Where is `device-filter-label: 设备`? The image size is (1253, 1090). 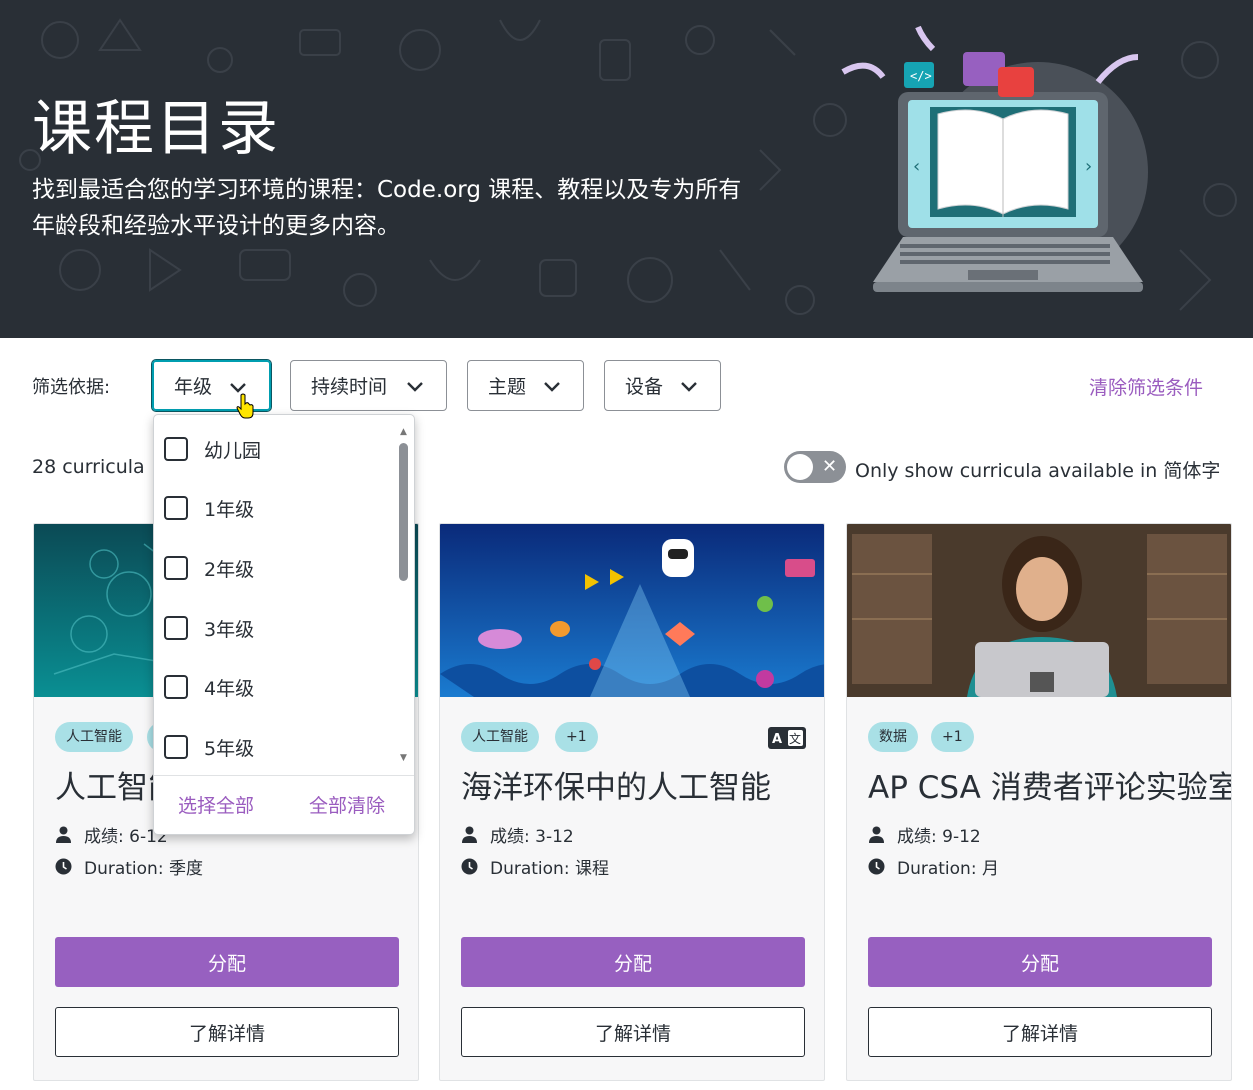
device-filter-label: 设备 is located at coordinates (644, 387).